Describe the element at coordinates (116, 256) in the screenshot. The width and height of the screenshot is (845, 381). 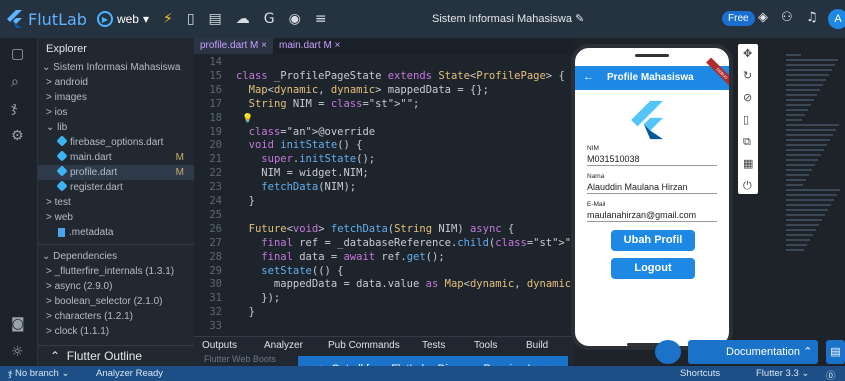
I see `dependencies-header: ⌄ Dependencies` at that location.